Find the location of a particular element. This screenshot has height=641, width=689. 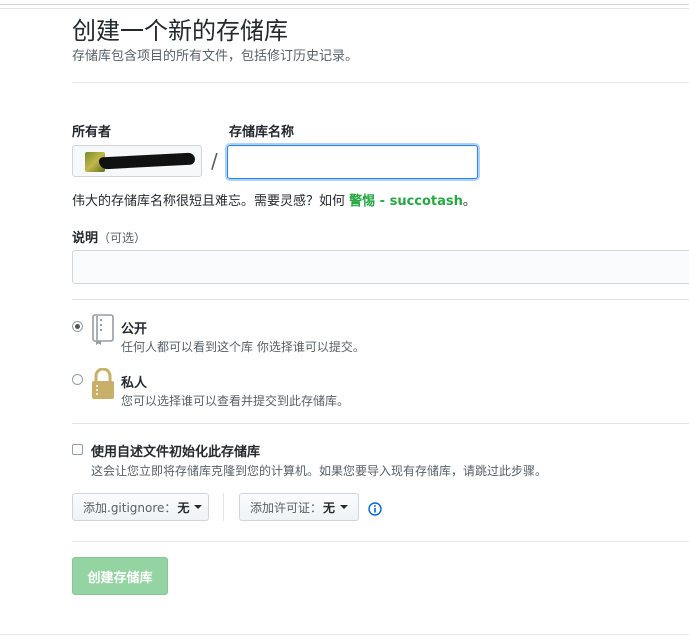

top-border is located at coordinates (344, 4).